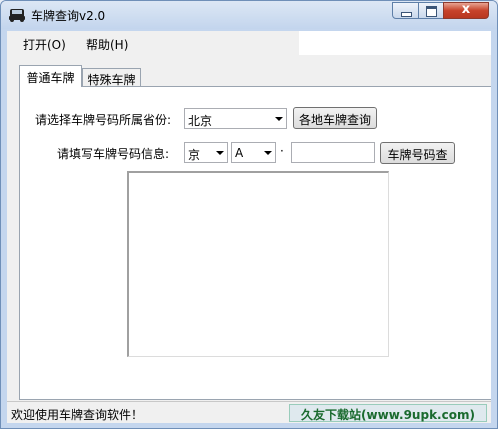  Describe the element at coordinates (200, 121) in the screenshot. I see `province-select-value: 北京` at that location.